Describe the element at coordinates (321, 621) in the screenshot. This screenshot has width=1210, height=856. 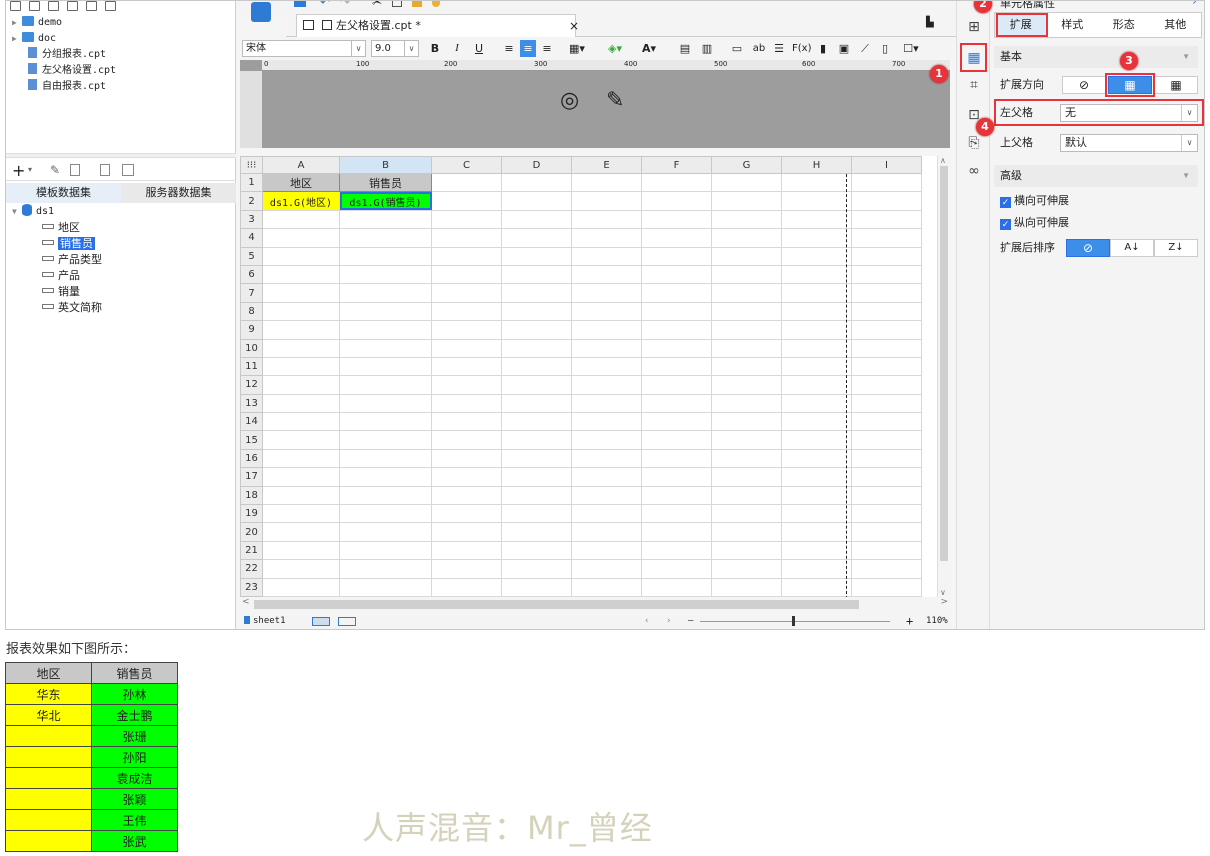
I see `add-sheet-icon` at that location.